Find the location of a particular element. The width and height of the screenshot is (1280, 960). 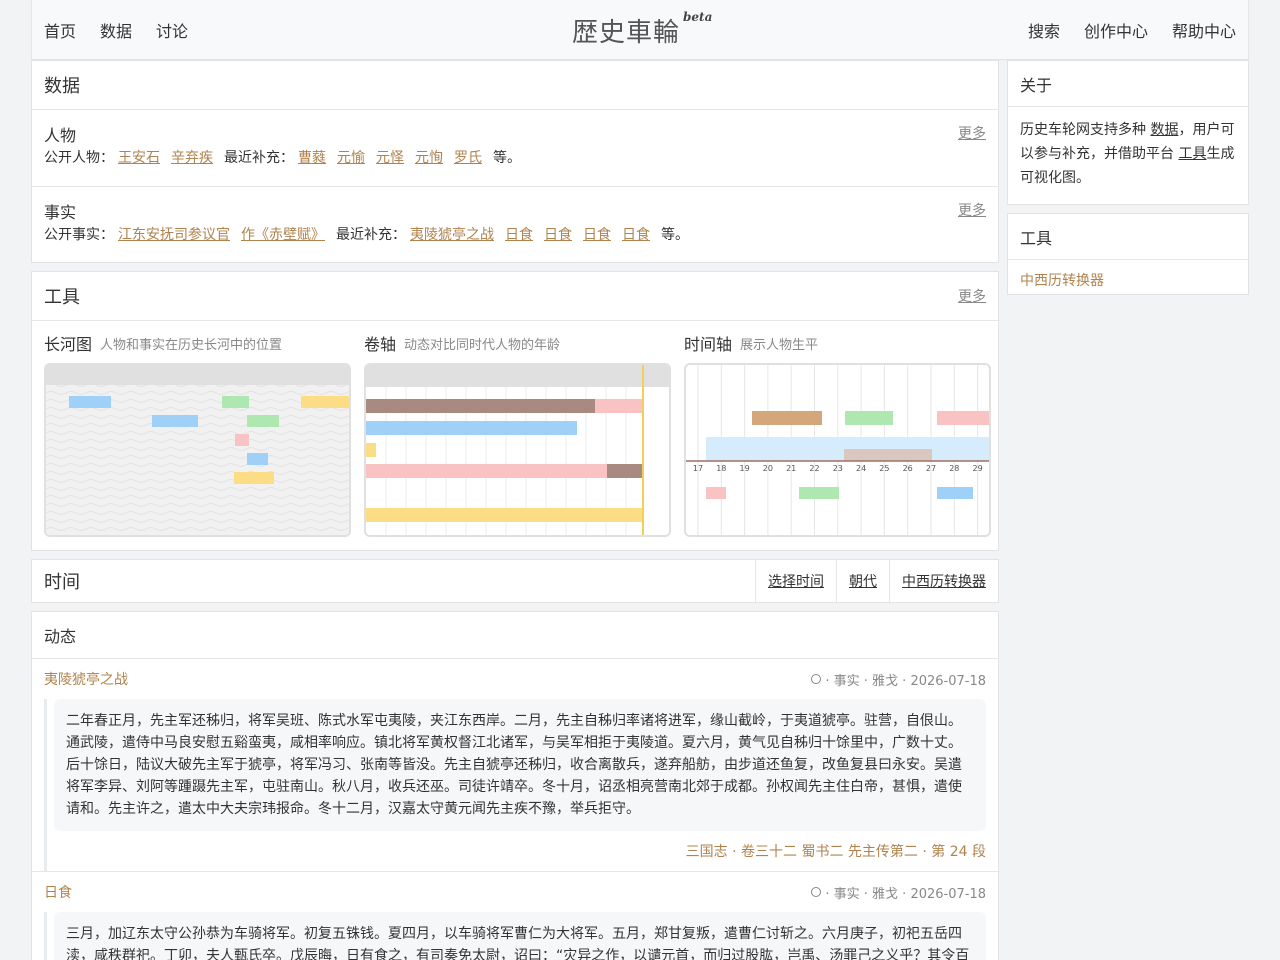

timeline-chart-svg: 17 18 19 20 21 22 23 24 25 26 27 28 29 is located at coordinates (837, 450).